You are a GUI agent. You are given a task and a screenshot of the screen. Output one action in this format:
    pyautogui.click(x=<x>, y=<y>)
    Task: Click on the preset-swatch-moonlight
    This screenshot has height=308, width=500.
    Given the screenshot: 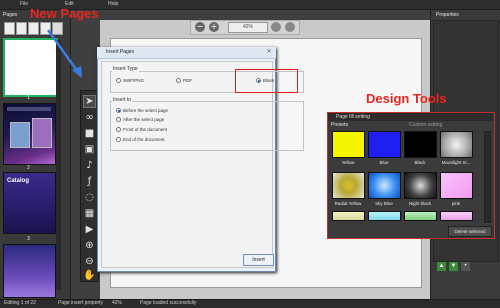 What is the action you would take?
    pyautogui.click(x=456, y=144)
    